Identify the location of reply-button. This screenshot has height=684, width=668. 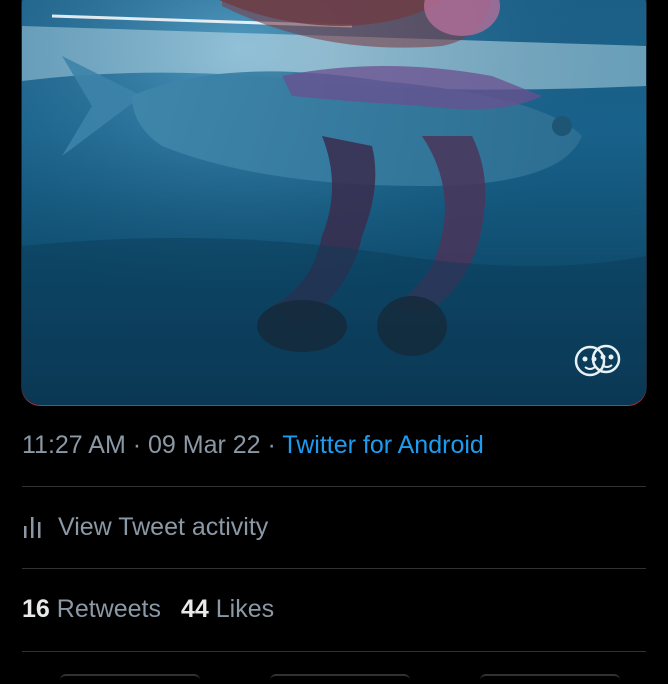
(130, 678).